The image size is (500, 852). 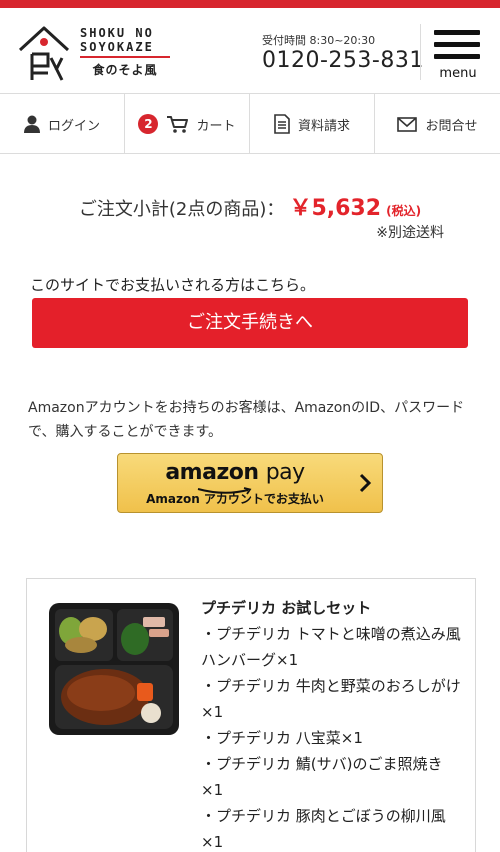 I want to click on nav-contact: お問合せ, so click(x=437, y=124).